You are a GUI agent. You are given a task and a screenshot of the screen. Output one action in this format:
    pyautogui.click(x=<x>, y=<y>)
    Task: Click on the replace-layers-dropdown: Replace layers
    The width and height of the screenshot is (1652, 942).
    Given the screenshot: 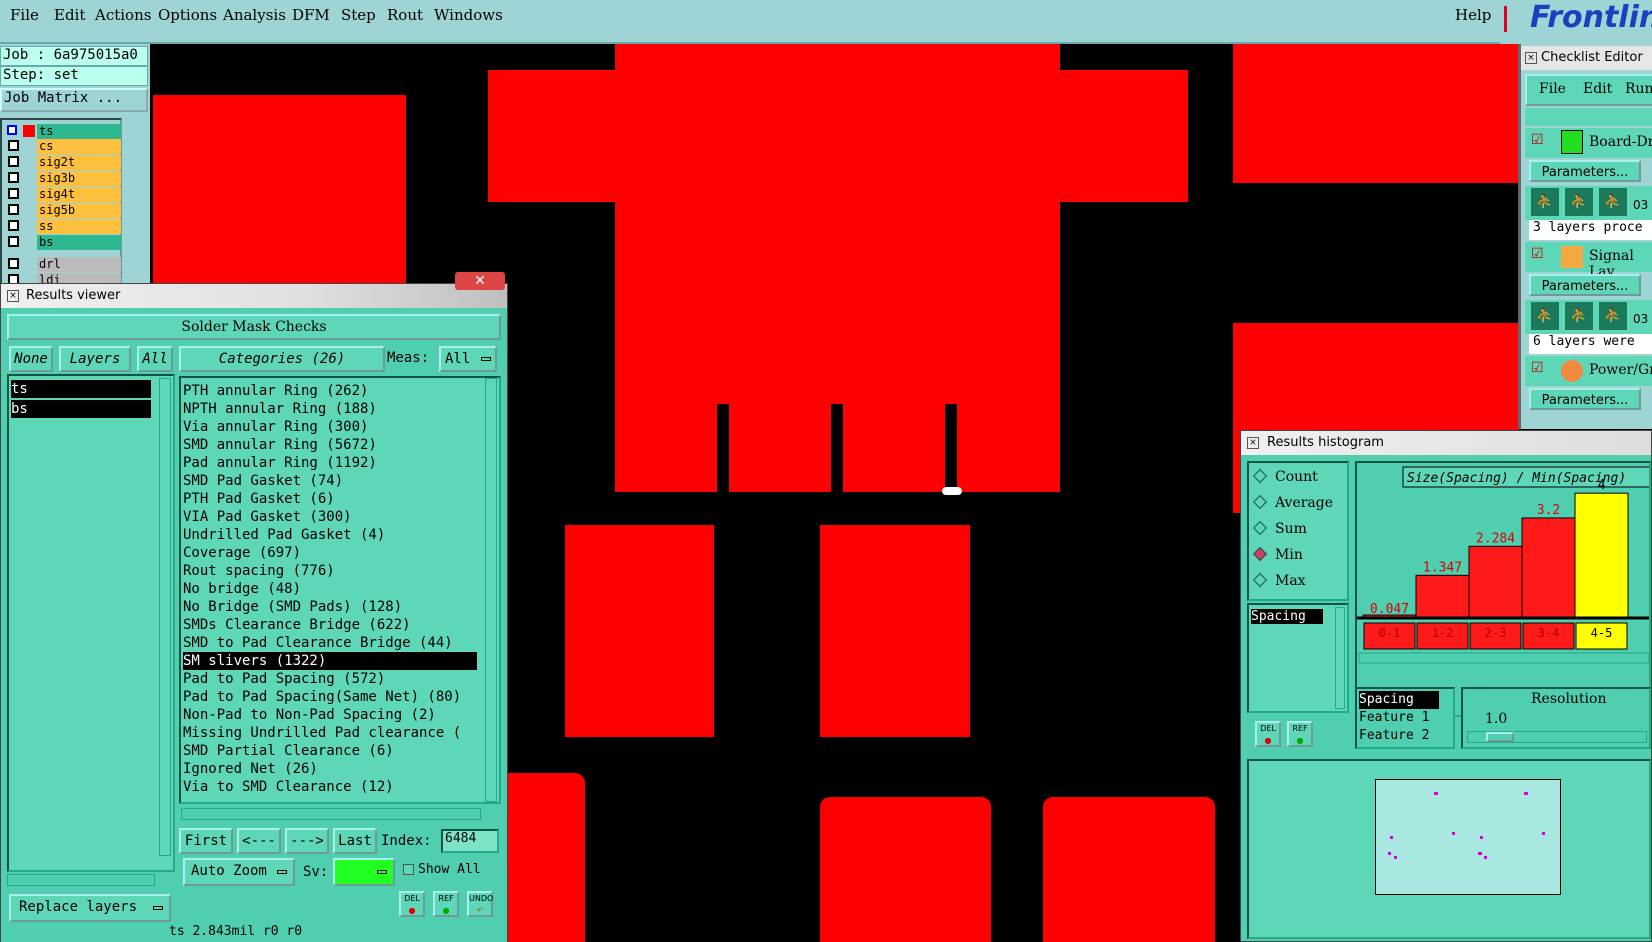 What is the action you would take?
    pyautogui.click(x=90, y=908)
    